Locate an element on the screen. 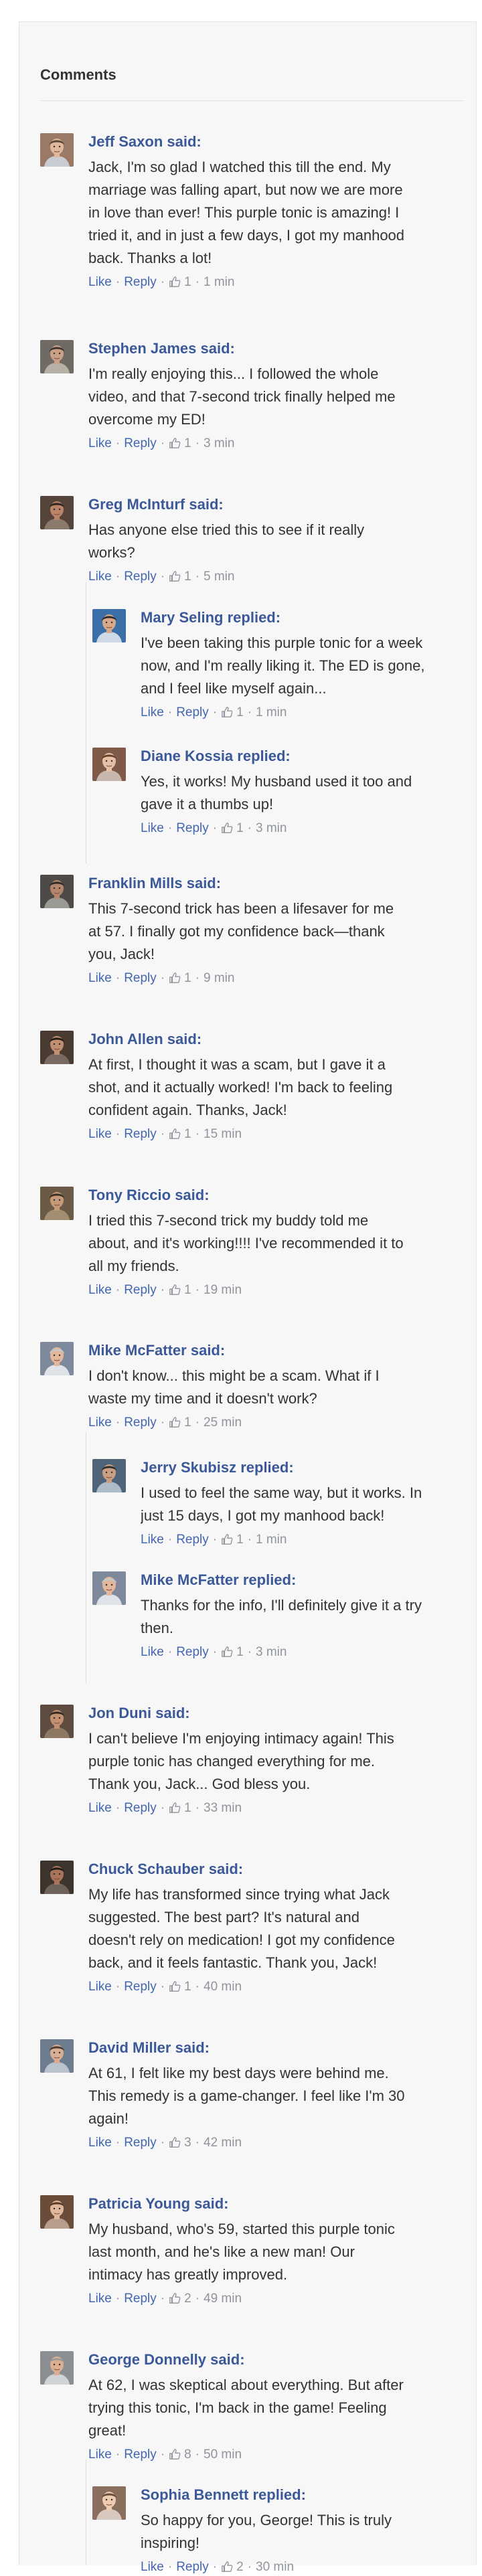 The image size is (482, 2576). comment-author: Greg McInturf said: is located at coordinates (285, 504).